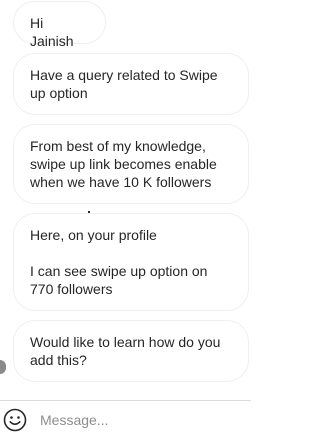  I want to click on message-composer, so click(125, 421).